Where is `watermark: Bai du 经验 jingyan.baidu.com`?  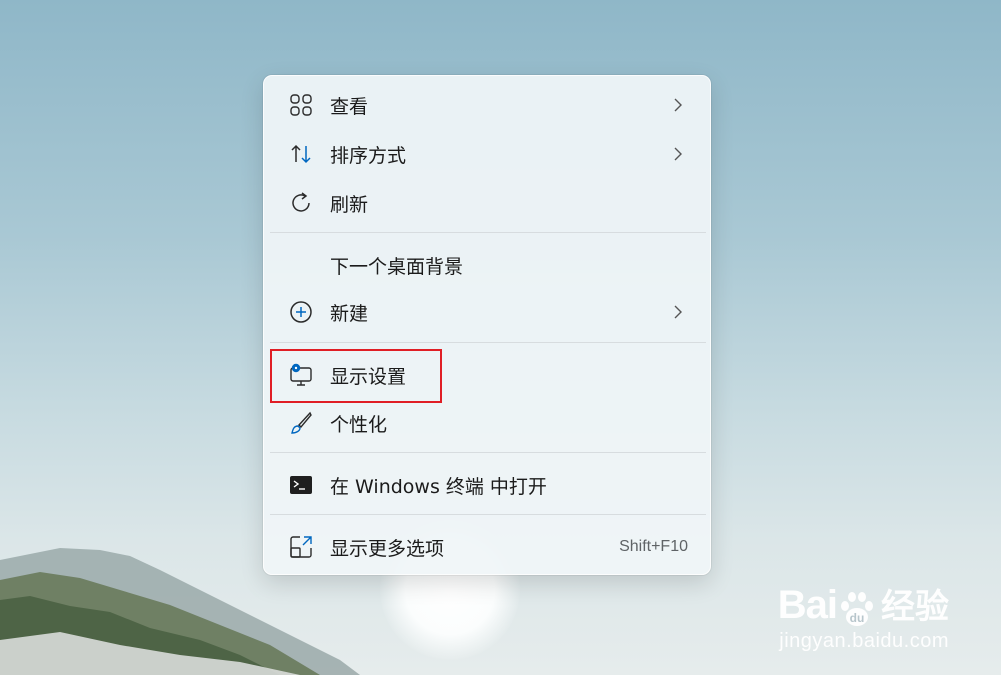
watermark: Bai du 经验 jingyan.baidu.com is located at coordinates (863, 616).